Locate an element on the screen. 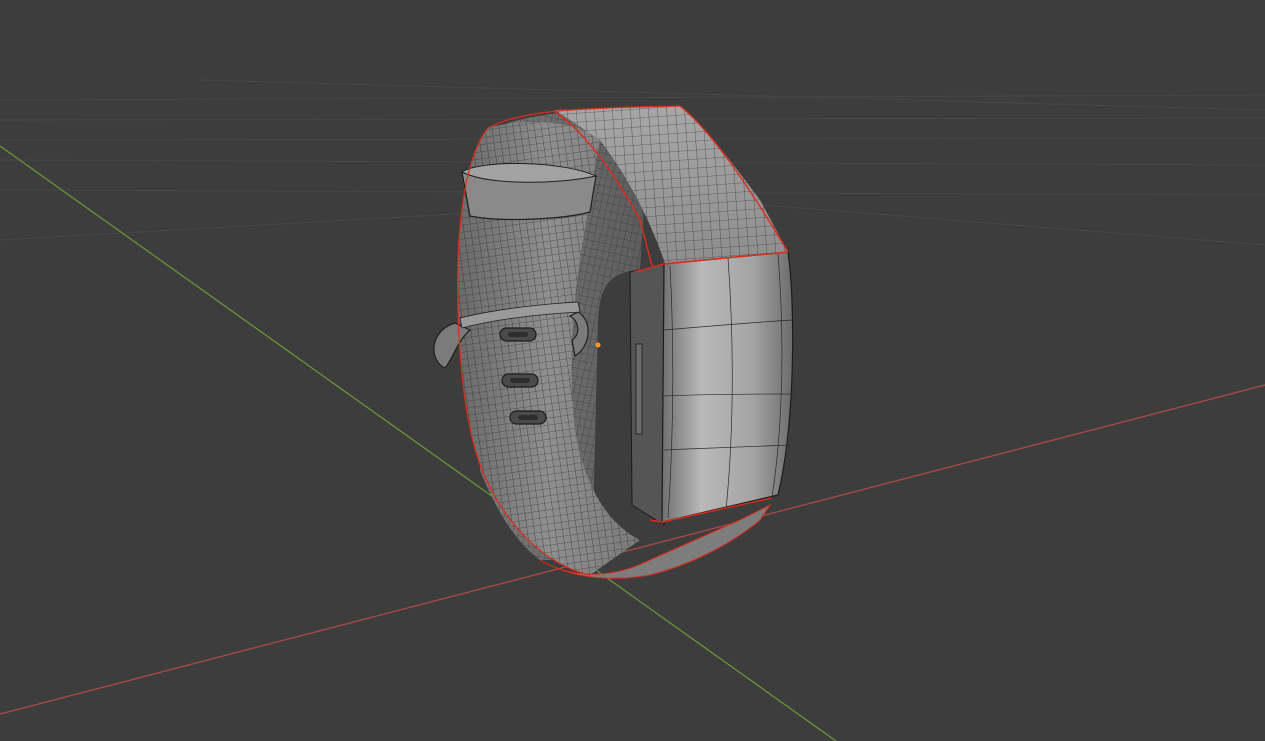  object-origin-point is located at coordinates (598, 345).